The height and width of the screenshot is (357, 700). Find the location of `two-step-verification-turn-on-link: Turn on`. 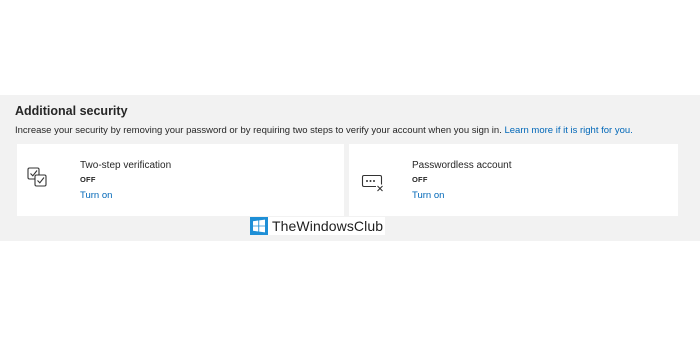

two-step-verification-turn-on-link: Turn on is located at coordinates (96, 195).